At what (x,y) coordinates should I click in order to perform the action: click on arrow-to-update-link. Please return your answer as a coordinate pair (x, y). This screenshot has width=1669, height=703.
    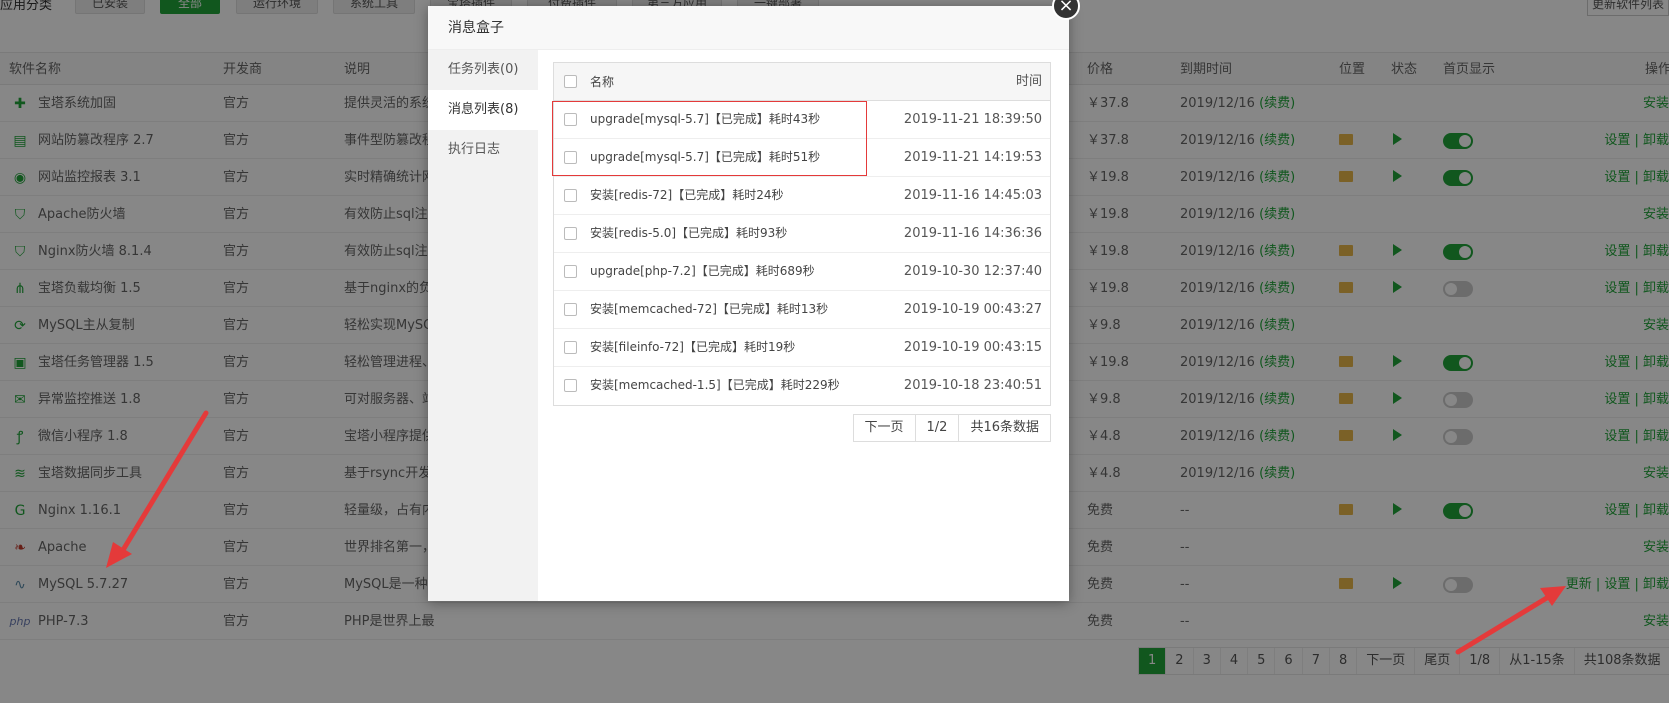
    Looking at the image, I should click on (1510, 620).